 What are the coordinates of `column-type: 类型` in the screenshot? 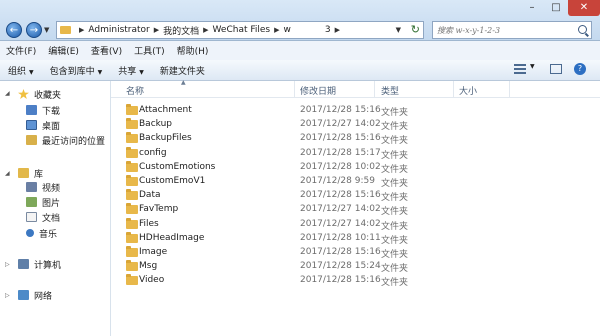 It's located at (390, 90).